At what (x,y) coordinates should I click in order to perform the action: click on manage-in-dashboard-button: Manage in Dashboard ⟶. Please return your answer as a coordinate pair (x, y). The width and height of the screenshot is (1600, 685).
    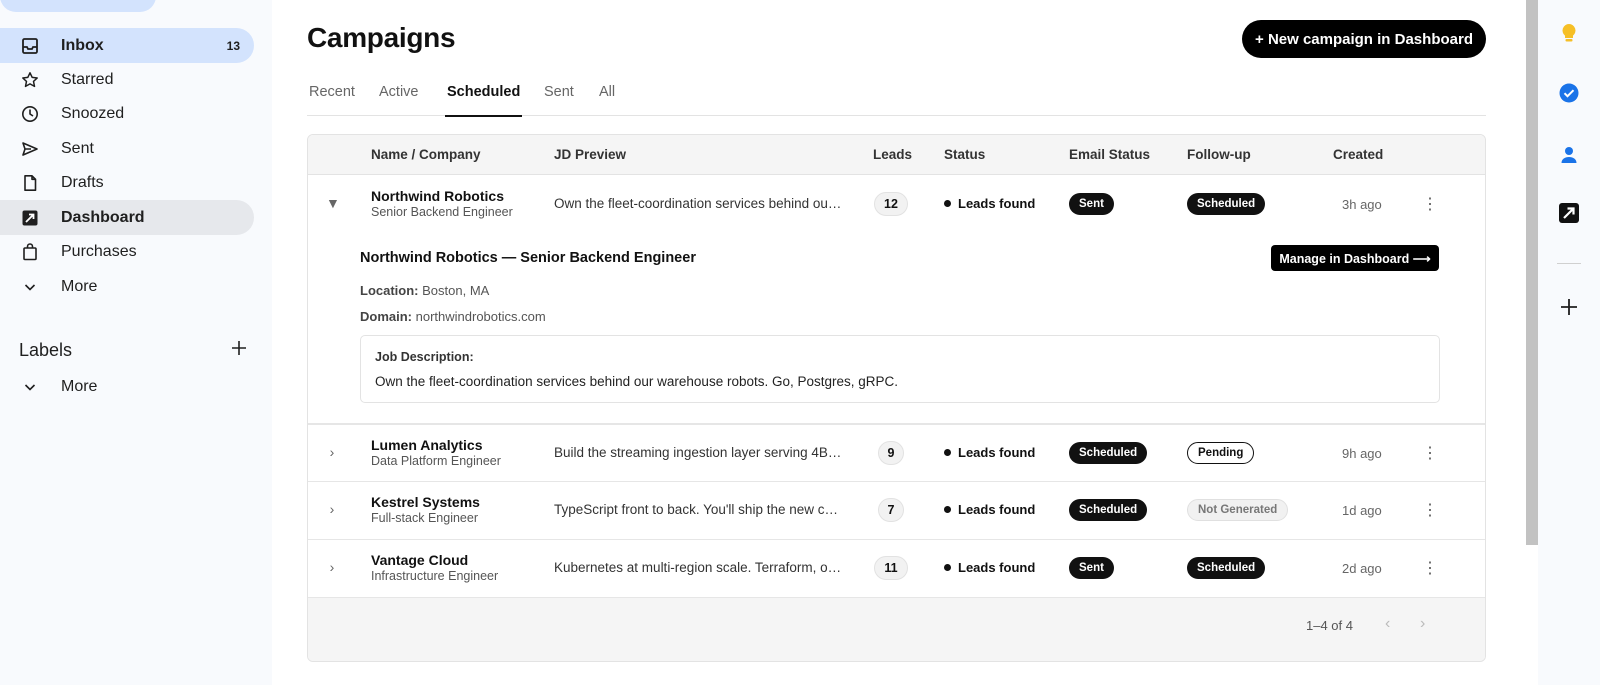
    Looking at the image, I should click on (1355, 258).